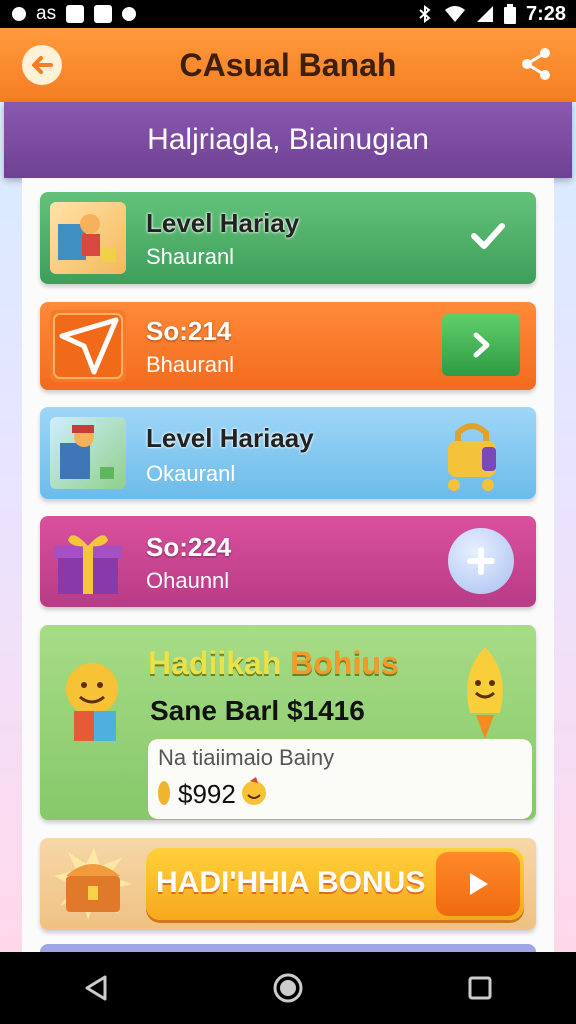  I want to click on section-header: Haljriagla, Biainugian, so click(288, 140).